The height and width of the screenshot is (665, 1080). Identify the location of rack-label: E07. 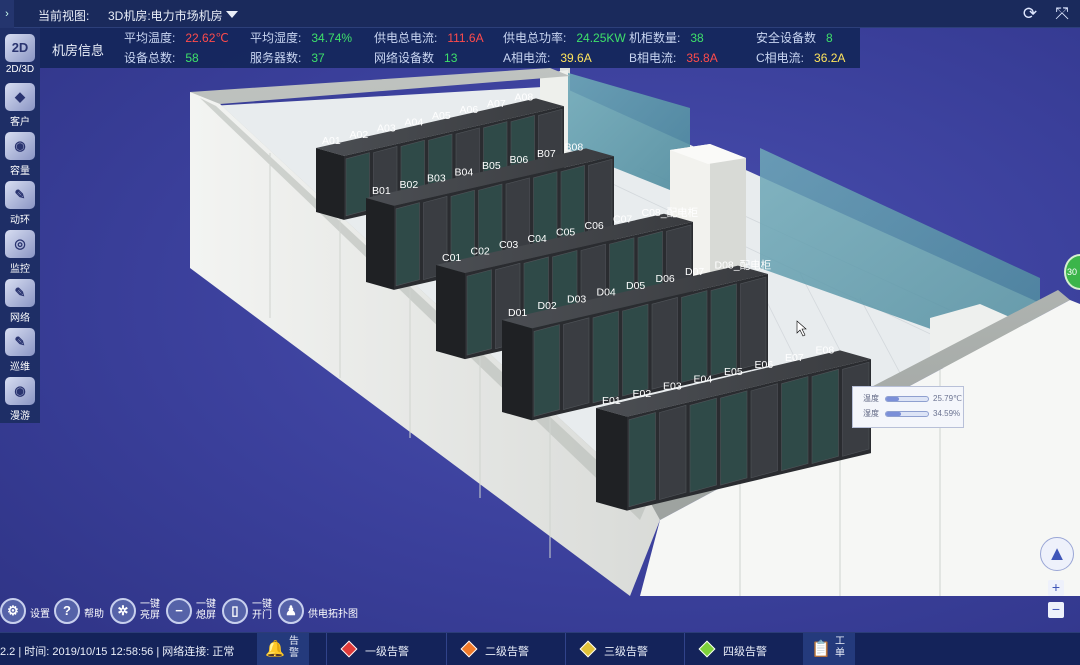
(794, 358).